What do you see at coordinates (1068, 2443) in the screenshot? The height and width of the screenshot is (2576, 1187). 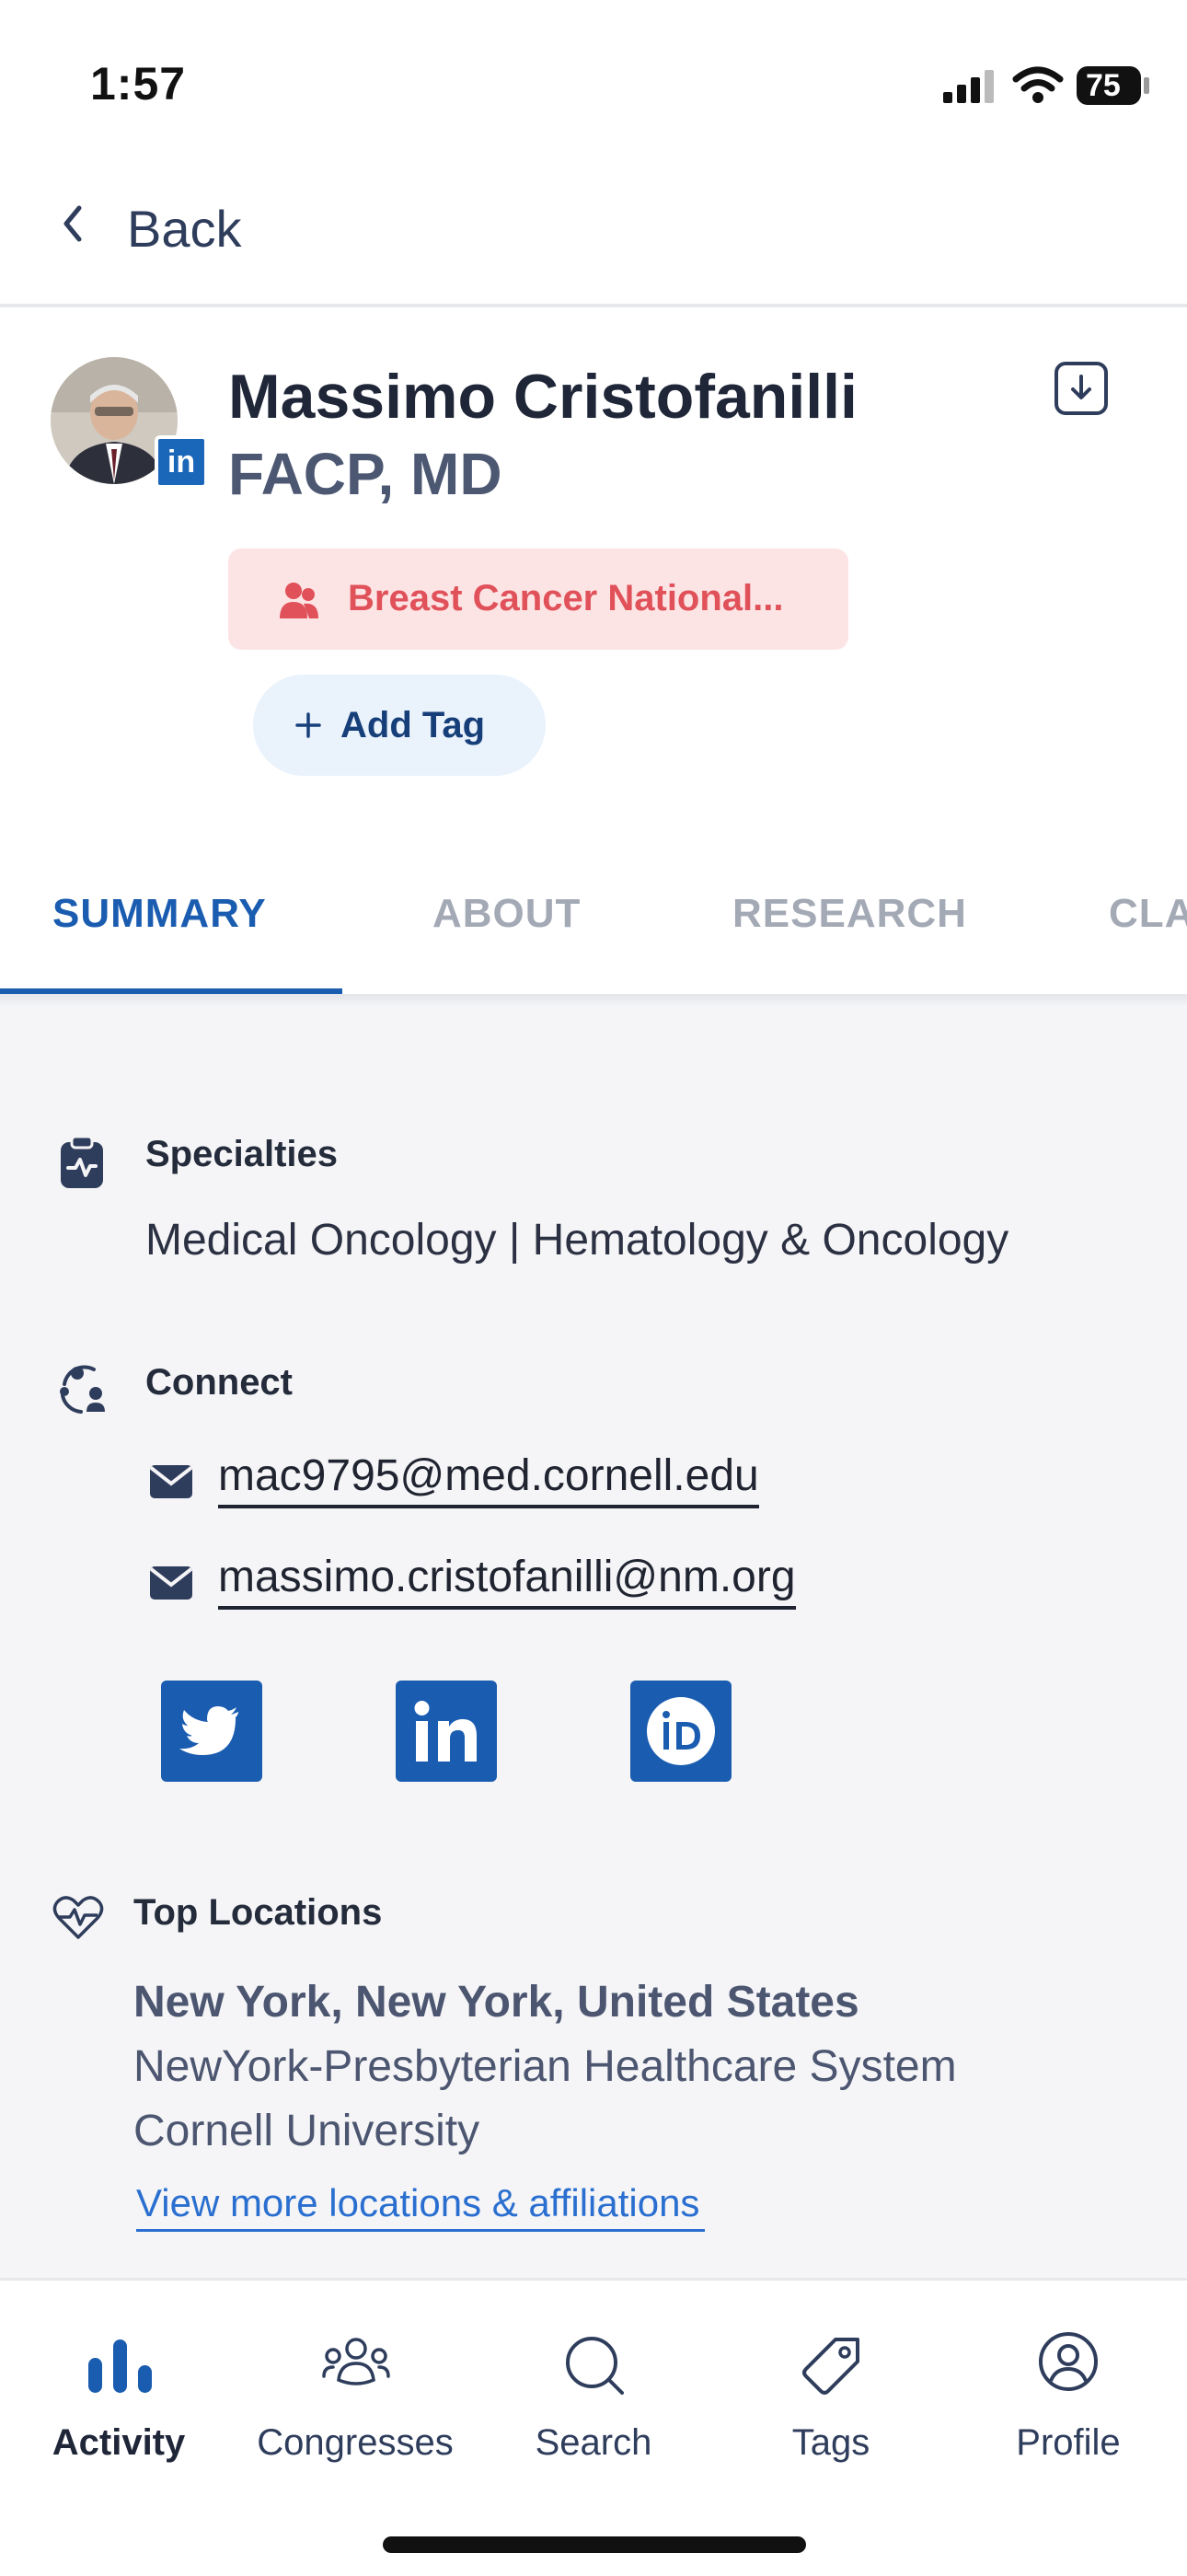 I see `nav-profile: Profile` at bounding box center [1068, 2443].